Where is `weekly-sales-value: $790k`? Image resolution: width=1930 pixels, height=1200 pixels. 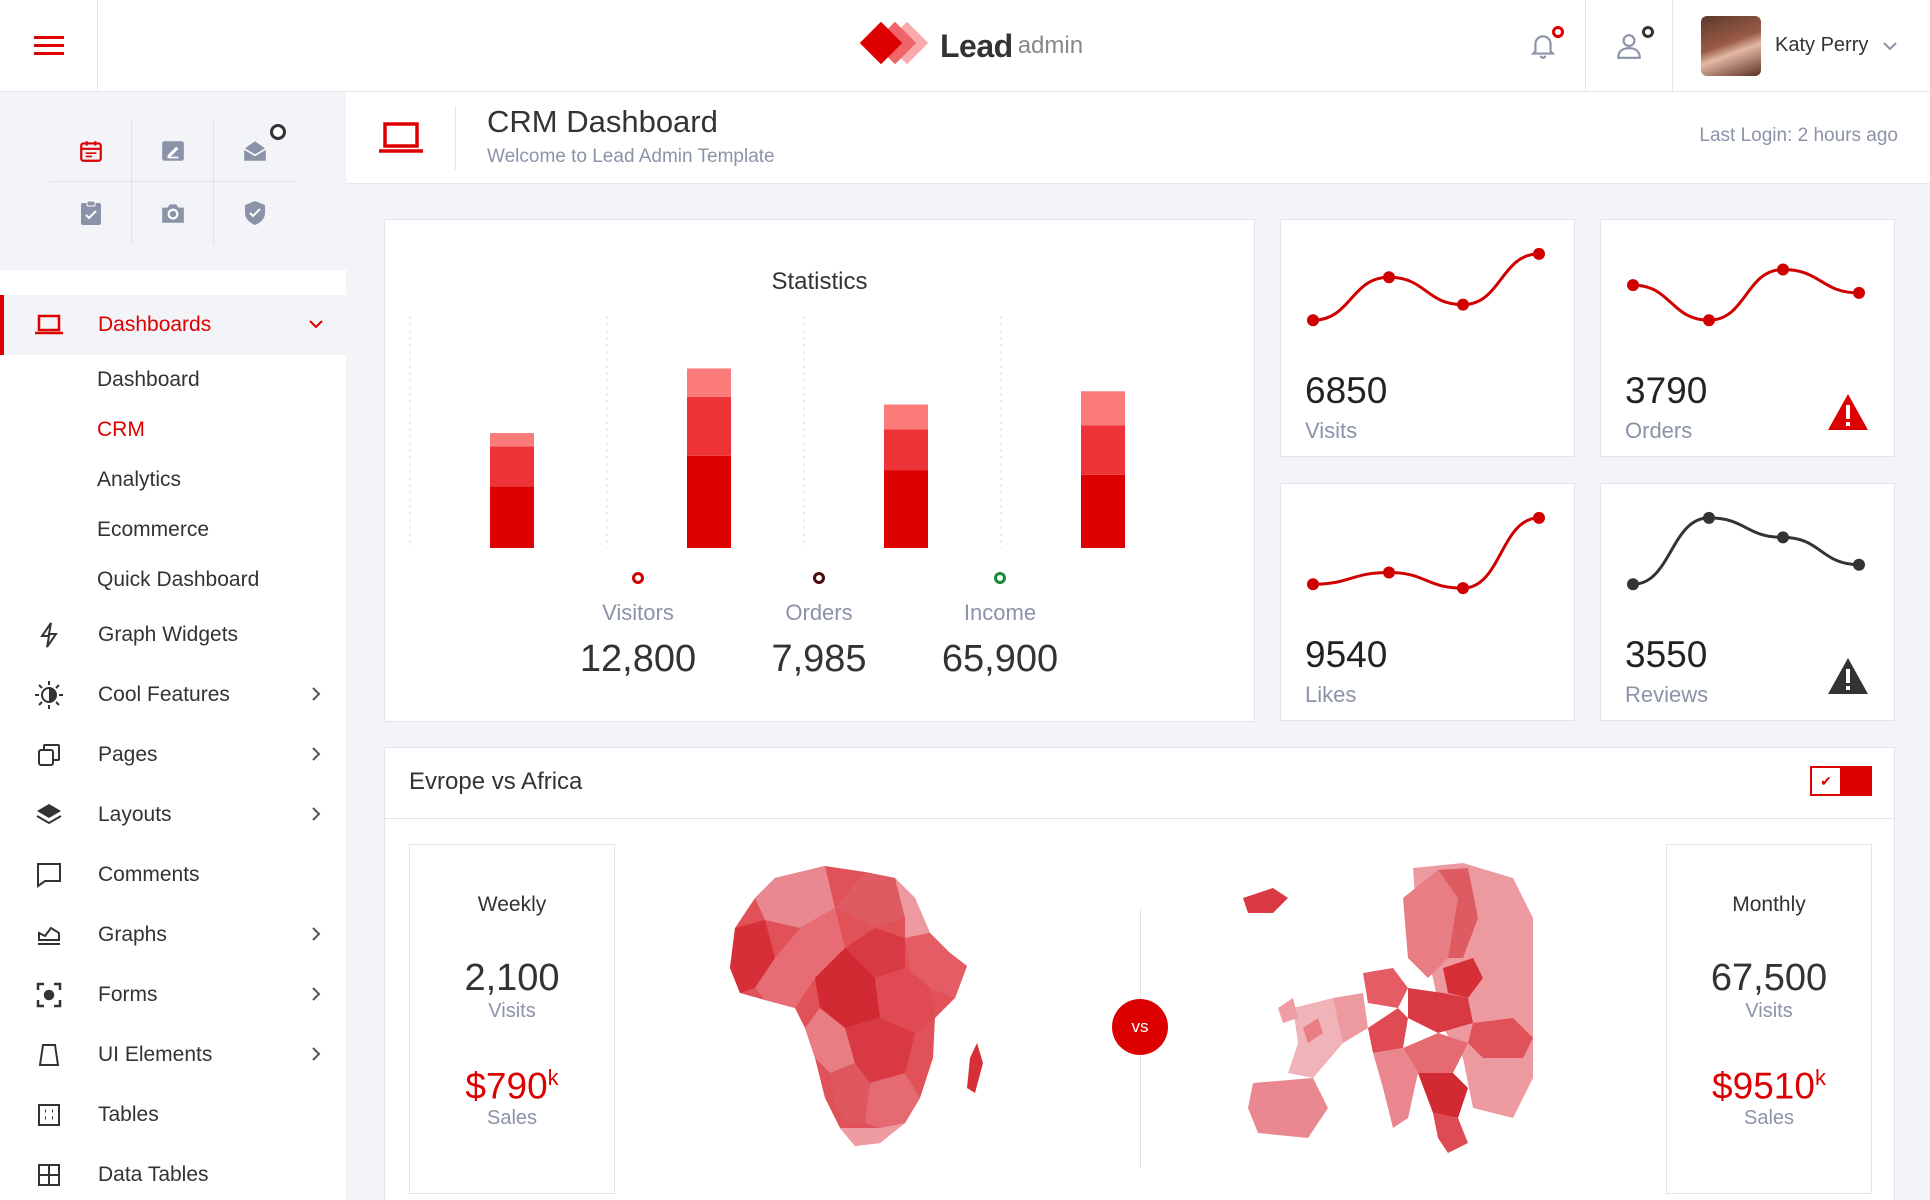
weekly-sales-value: $790k is located at coordinates (512, 1086).